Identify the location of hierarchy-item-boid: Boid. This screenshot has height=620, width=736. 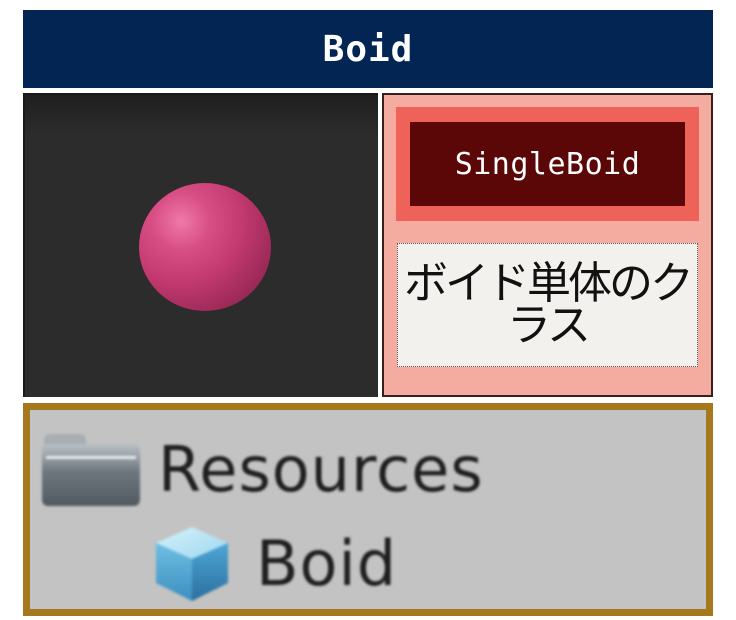
(274, 563).